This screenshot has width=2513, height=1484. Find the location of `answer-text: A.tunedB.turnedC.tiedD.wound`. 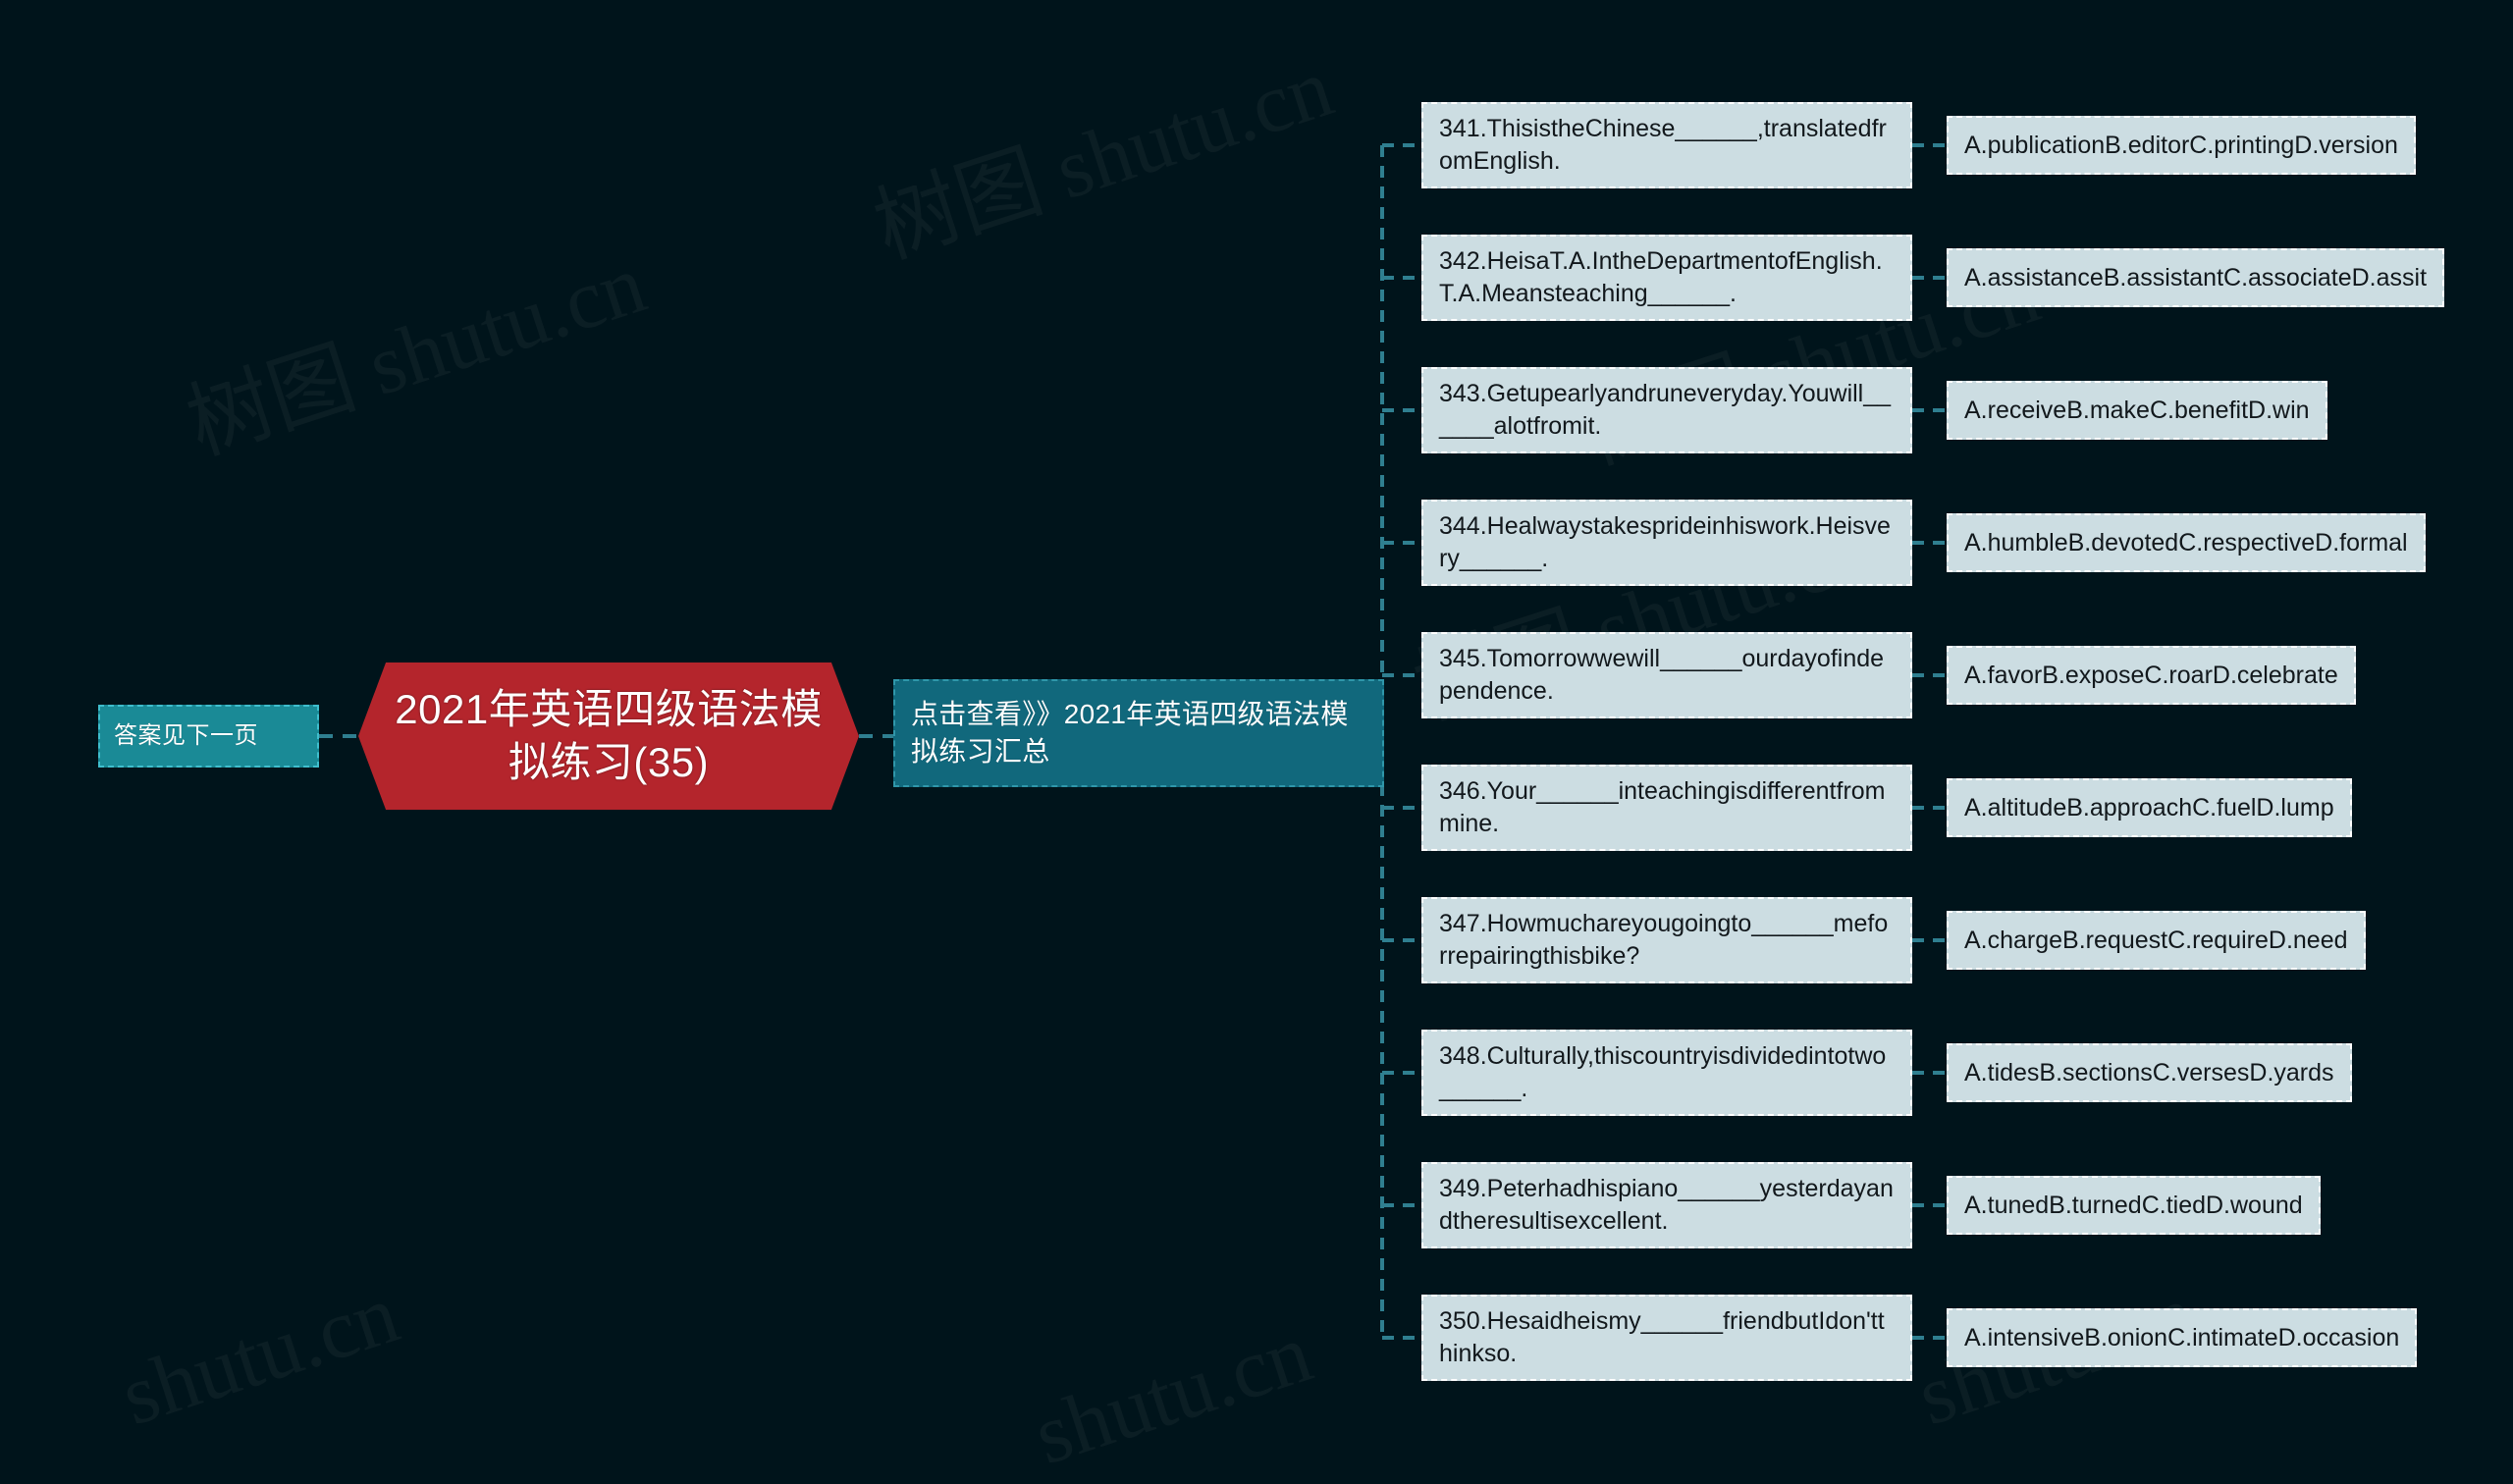

answer-text: A.tunedB.turnedC.tiedD.wound is located at coordinates (2134, 1205).